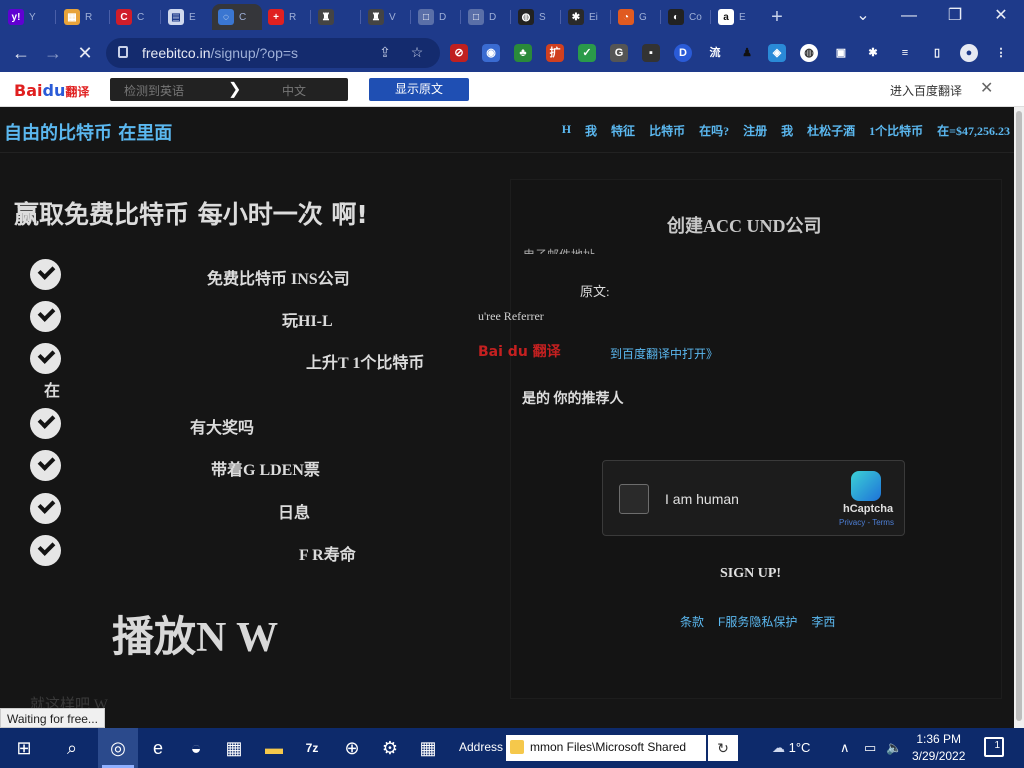 The image size is (1024, 768). I want to click on url-text: freebitco.in/signup/?op=s, so click(220, 53).